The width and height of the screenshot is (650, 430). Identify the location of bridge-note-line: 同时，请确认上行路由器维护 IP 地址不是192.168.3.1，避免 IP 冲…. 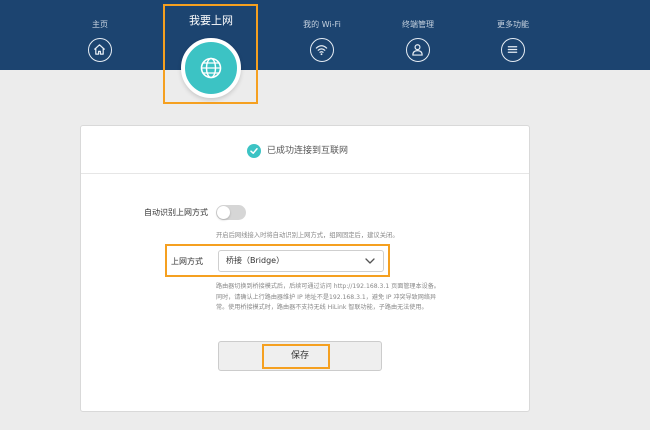
(326, 297).